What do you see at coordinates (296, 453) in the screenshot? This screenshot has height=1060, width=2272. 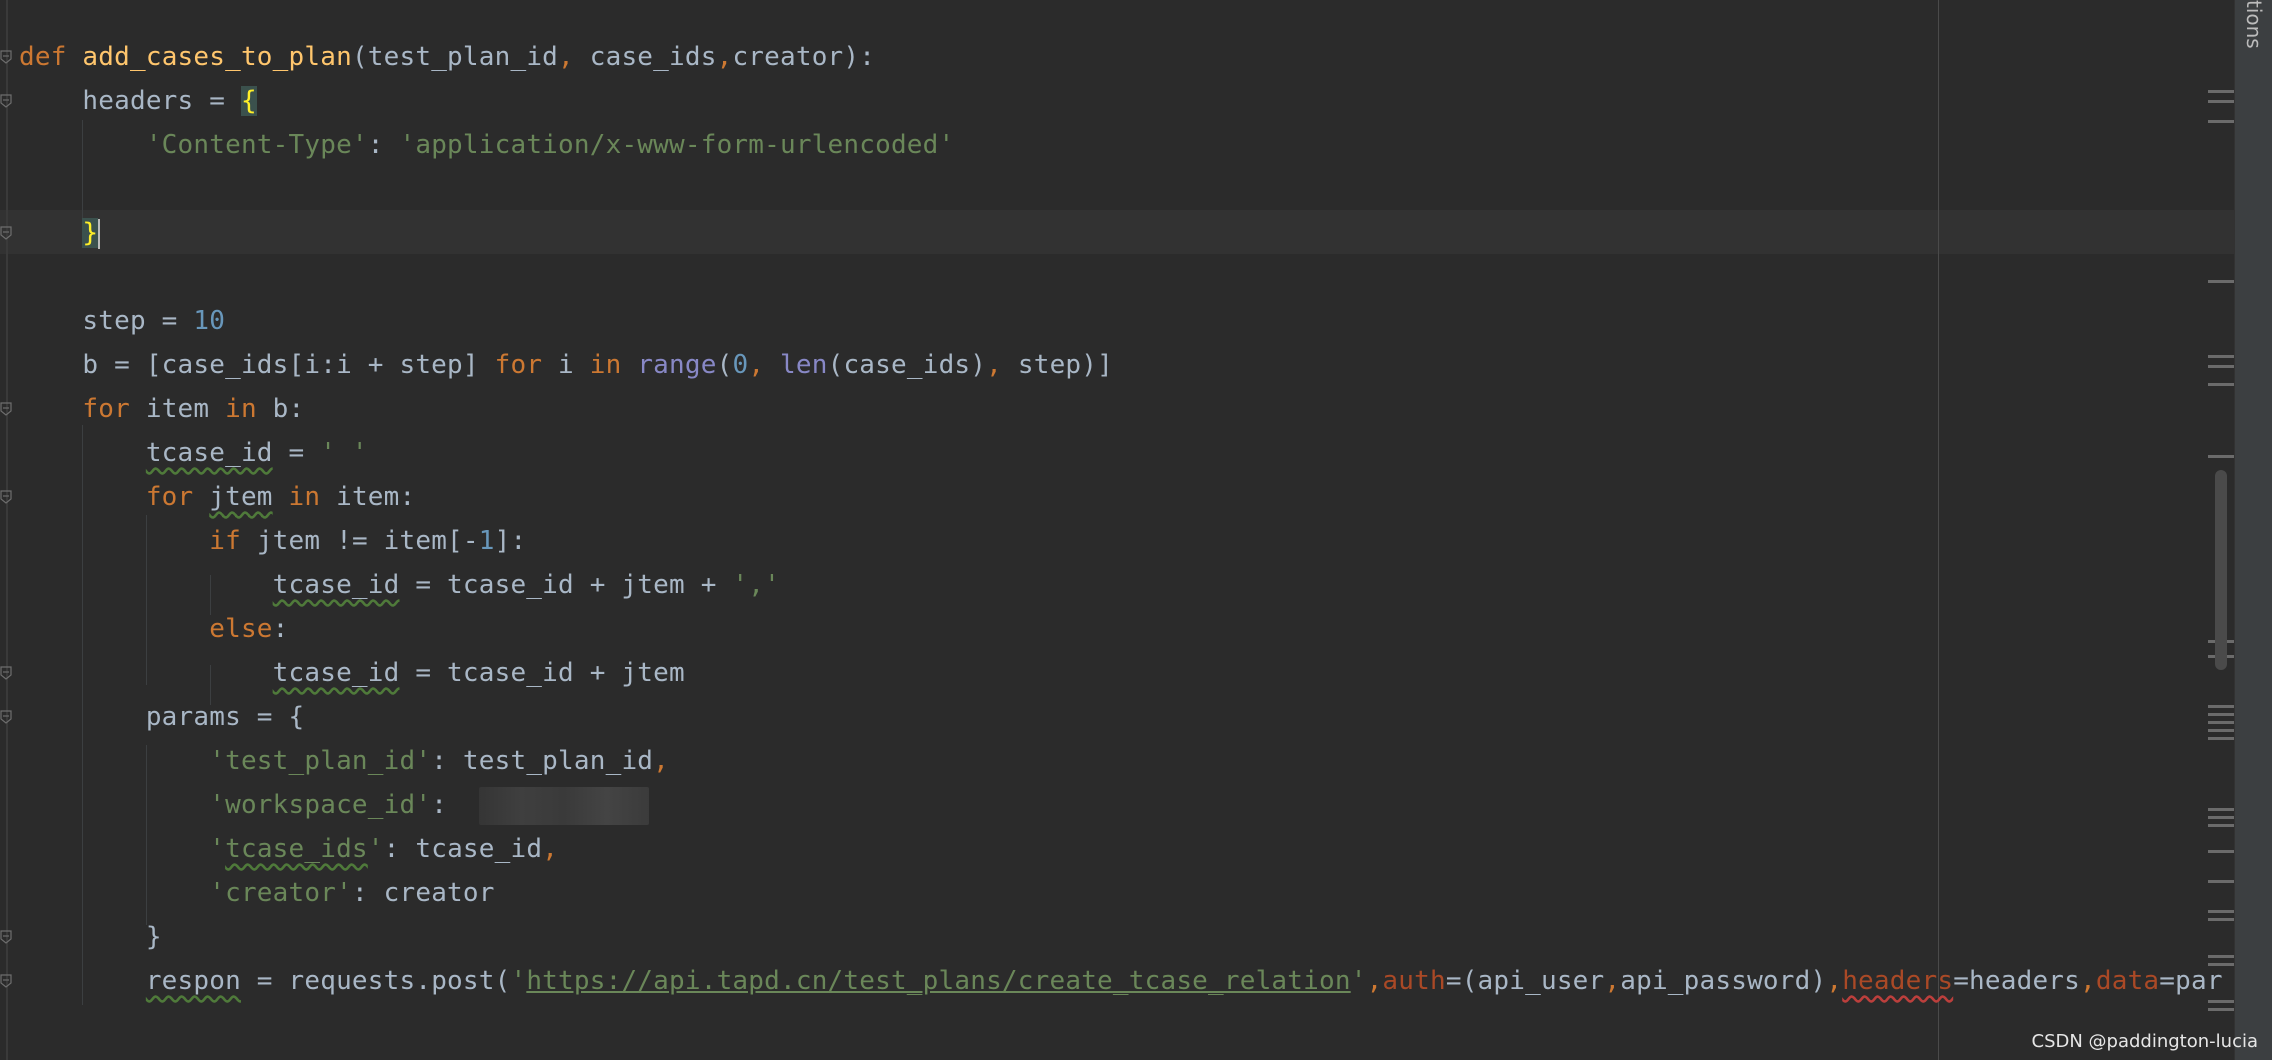 I see `code-token: =` at bounding box center [296, 453].